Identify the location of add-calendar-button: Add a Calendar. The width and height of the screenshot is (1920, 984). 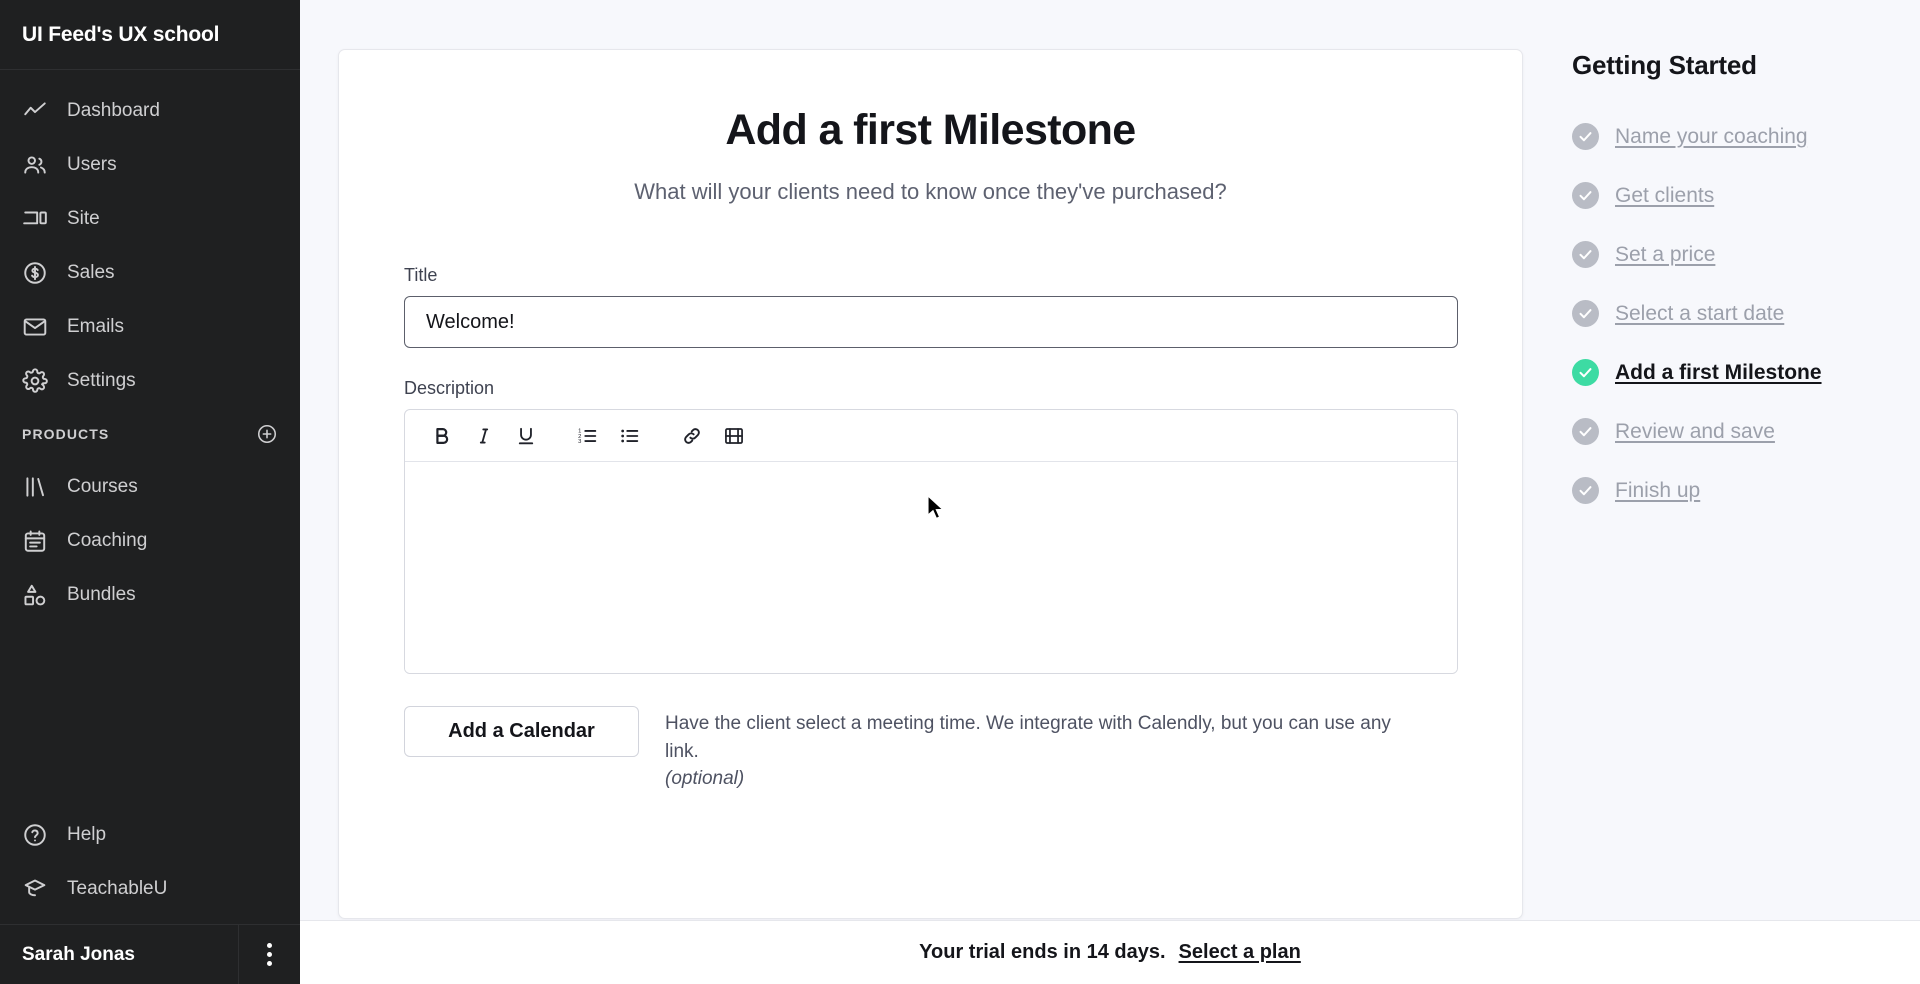
(521, 731).